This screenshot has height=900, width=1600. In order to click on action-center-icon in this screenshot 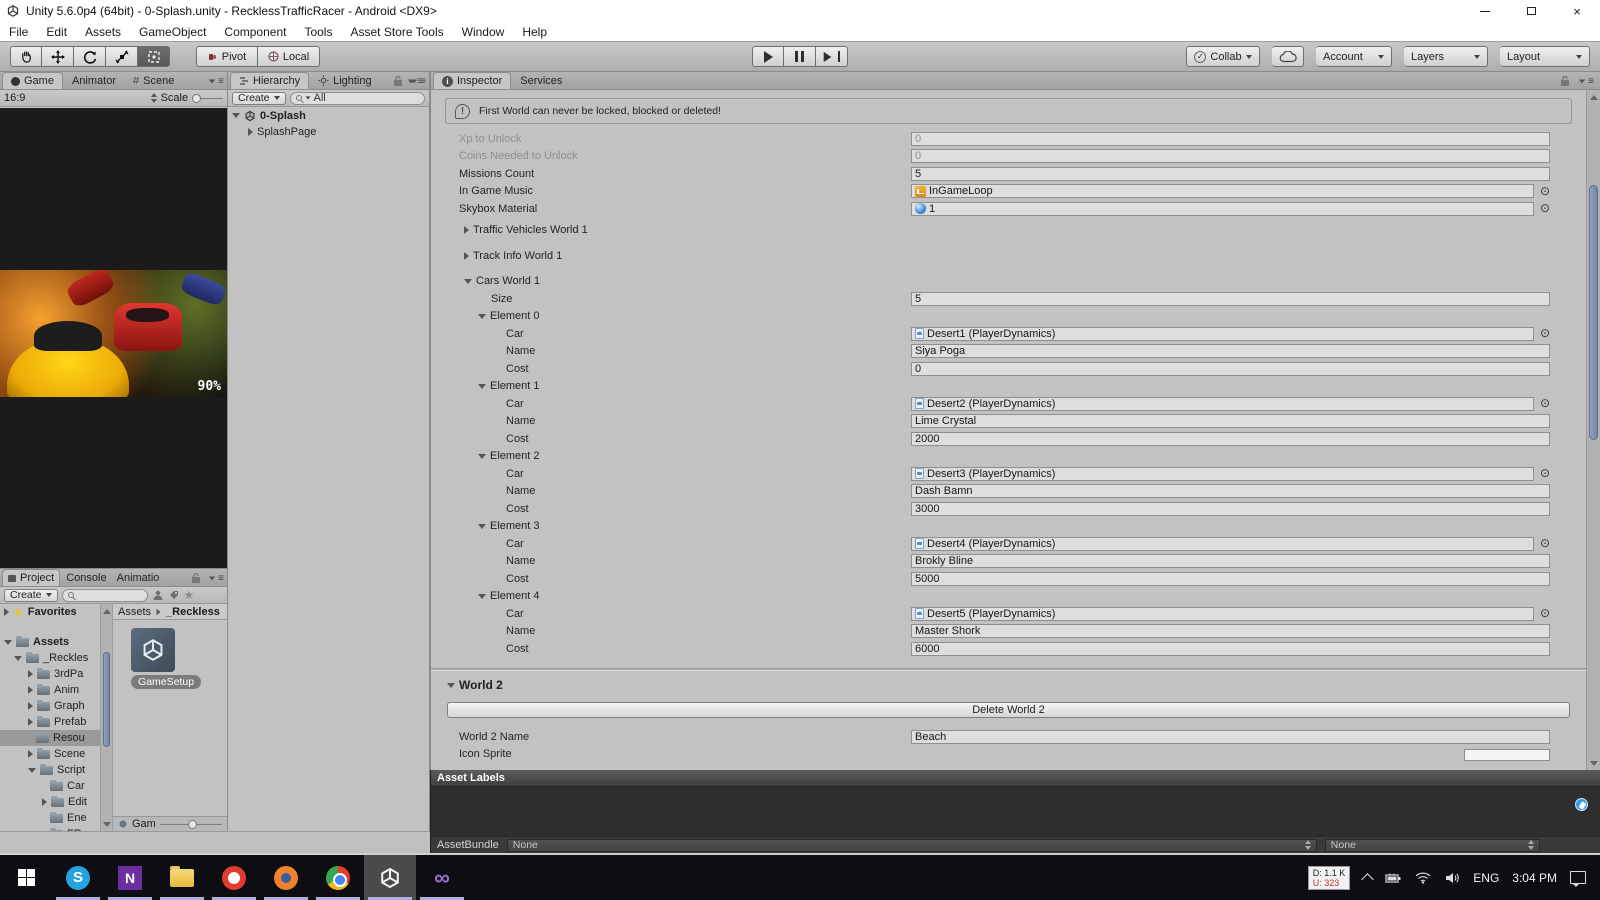, I will do `click(1578, 879)`.